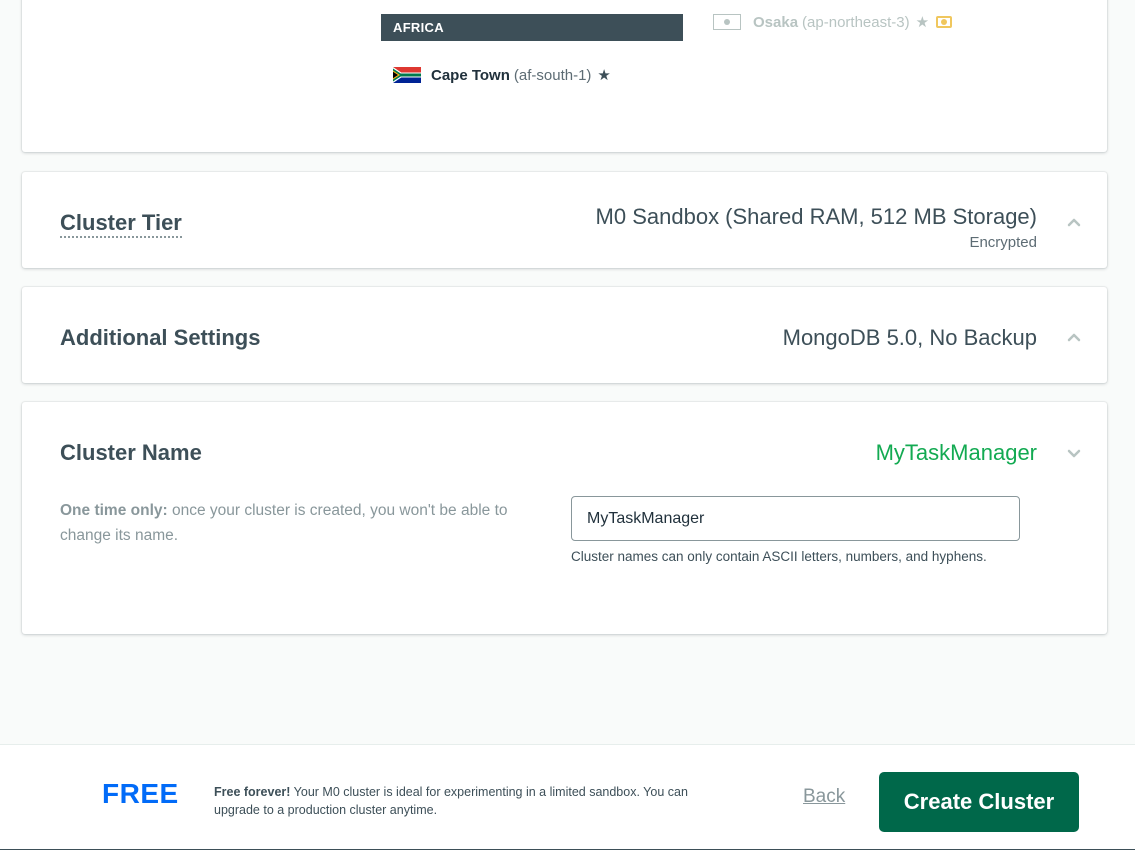 The height and width of the screenshot is (850, 1135). I want to click on cluster-tier-title: Cluster Tier, so click(121, 224).